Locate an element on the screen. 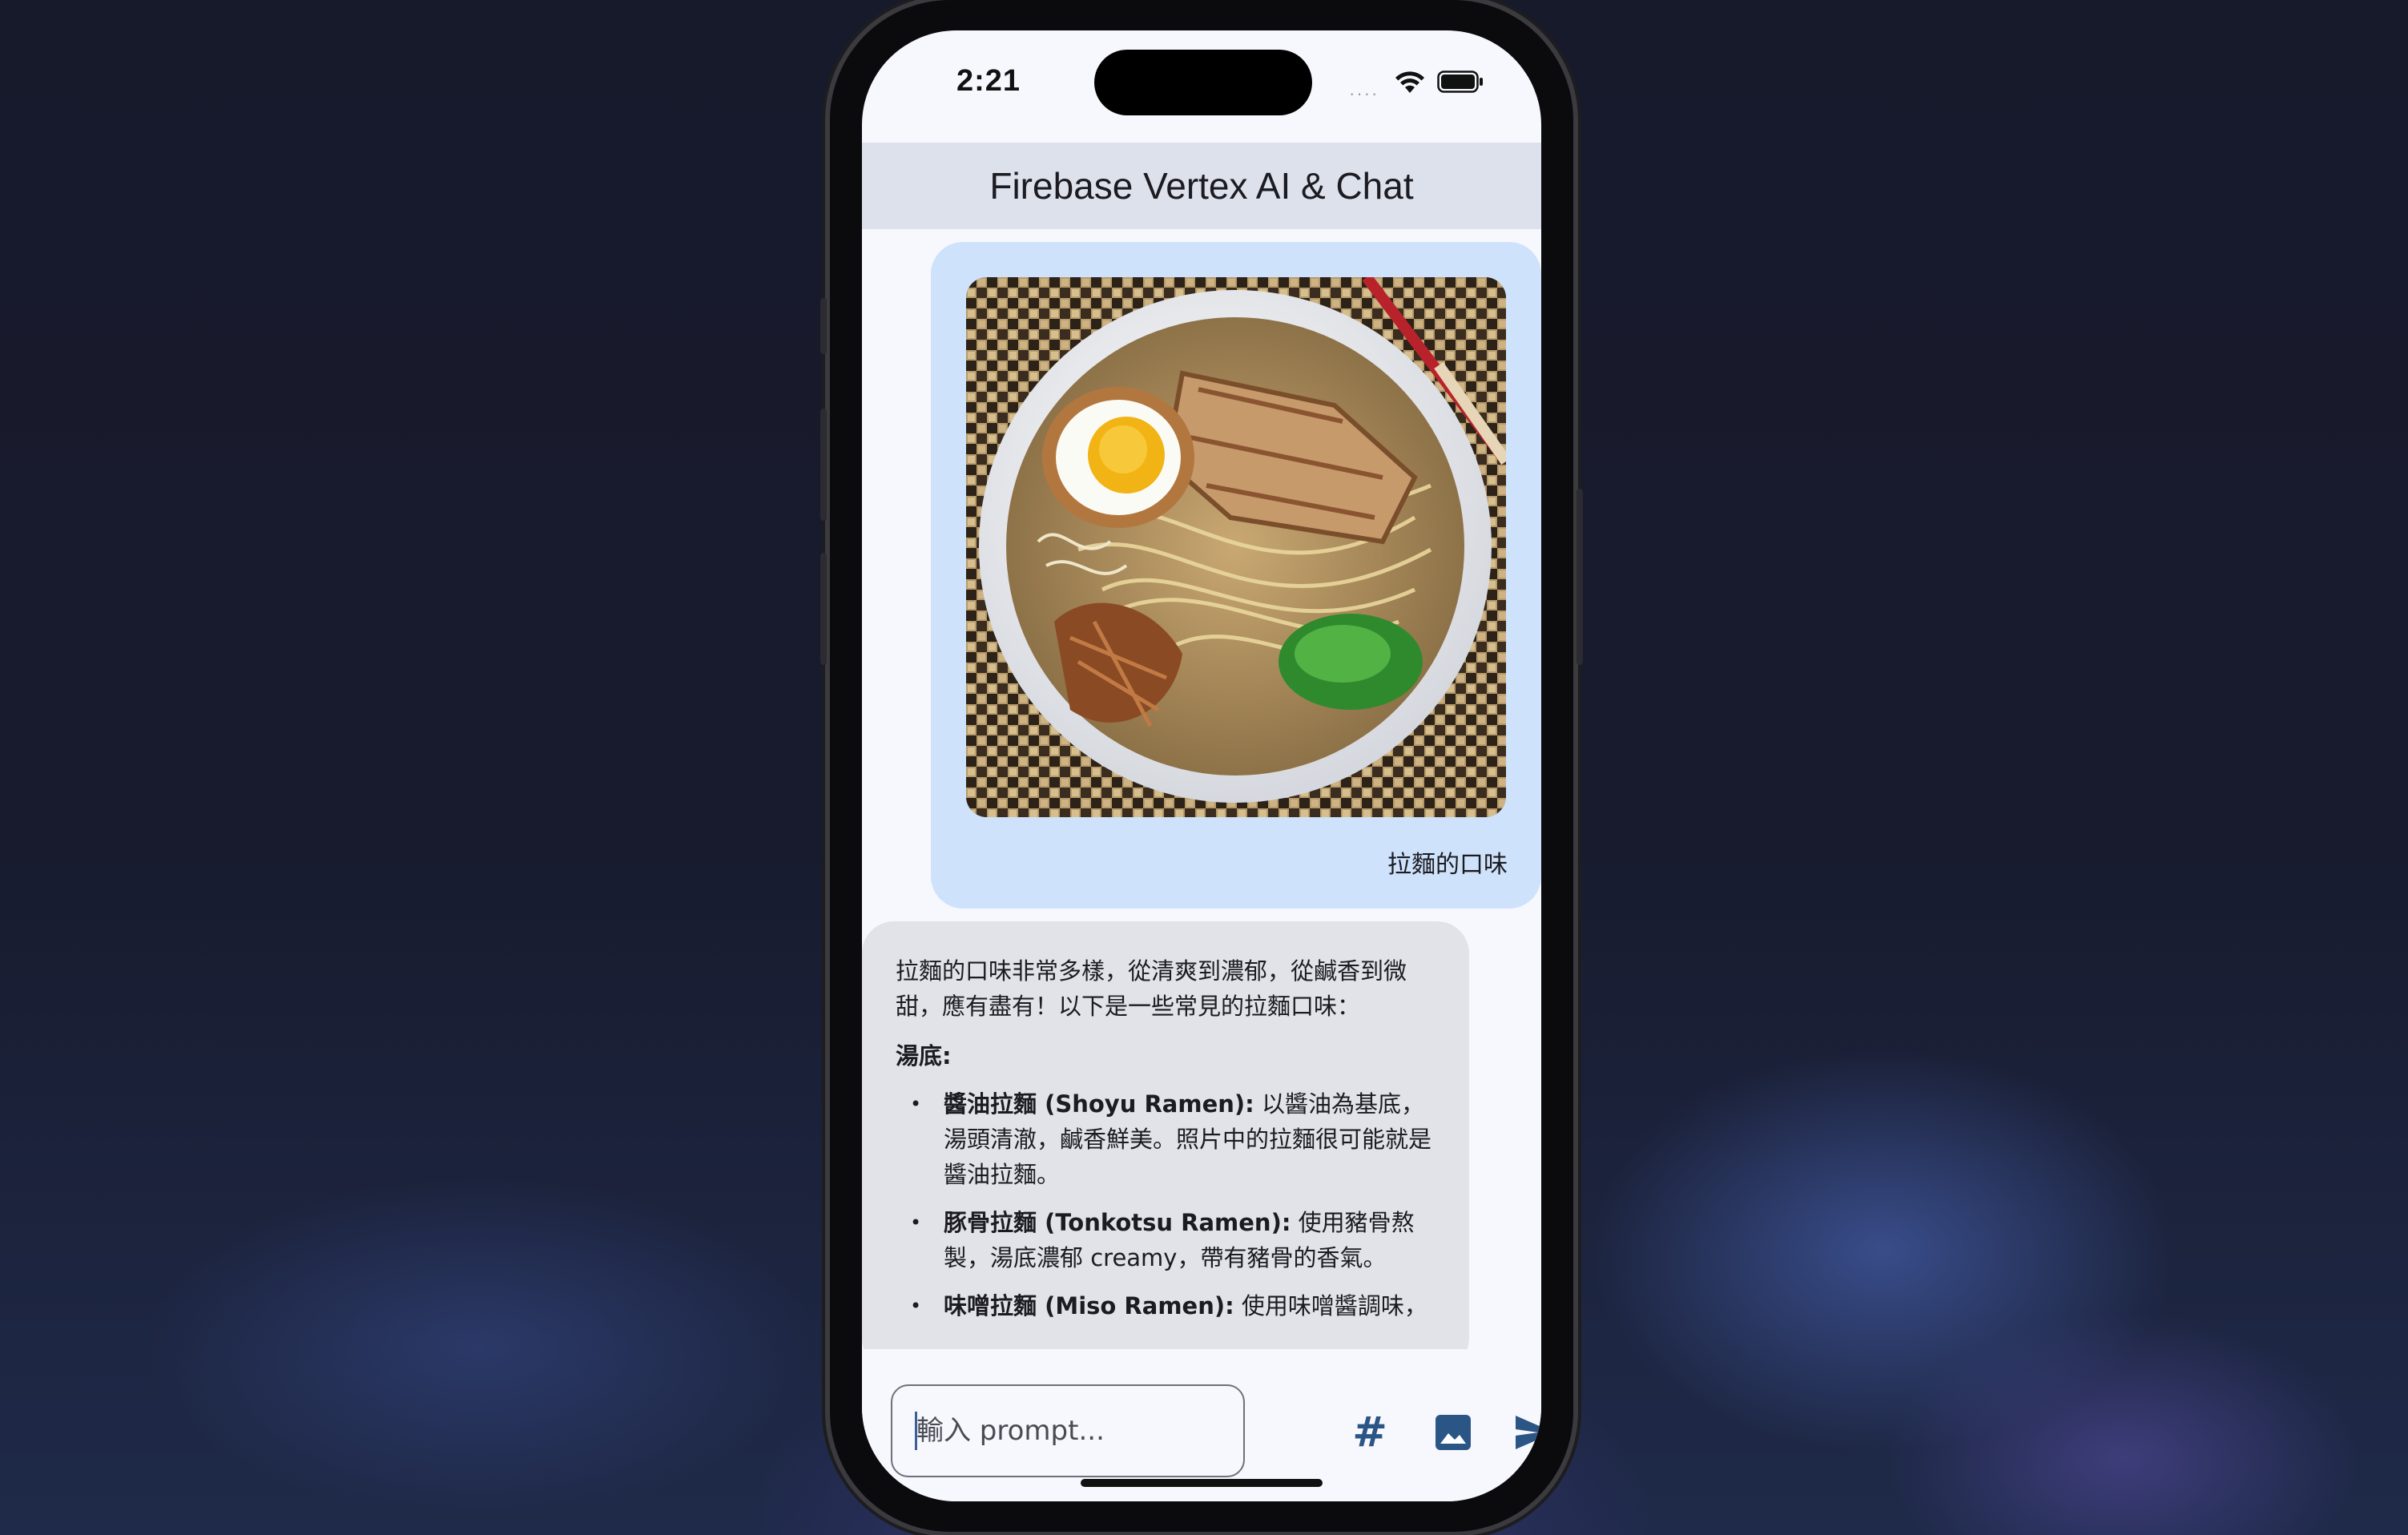  side-button-power is located at coordinates (1579, 577).